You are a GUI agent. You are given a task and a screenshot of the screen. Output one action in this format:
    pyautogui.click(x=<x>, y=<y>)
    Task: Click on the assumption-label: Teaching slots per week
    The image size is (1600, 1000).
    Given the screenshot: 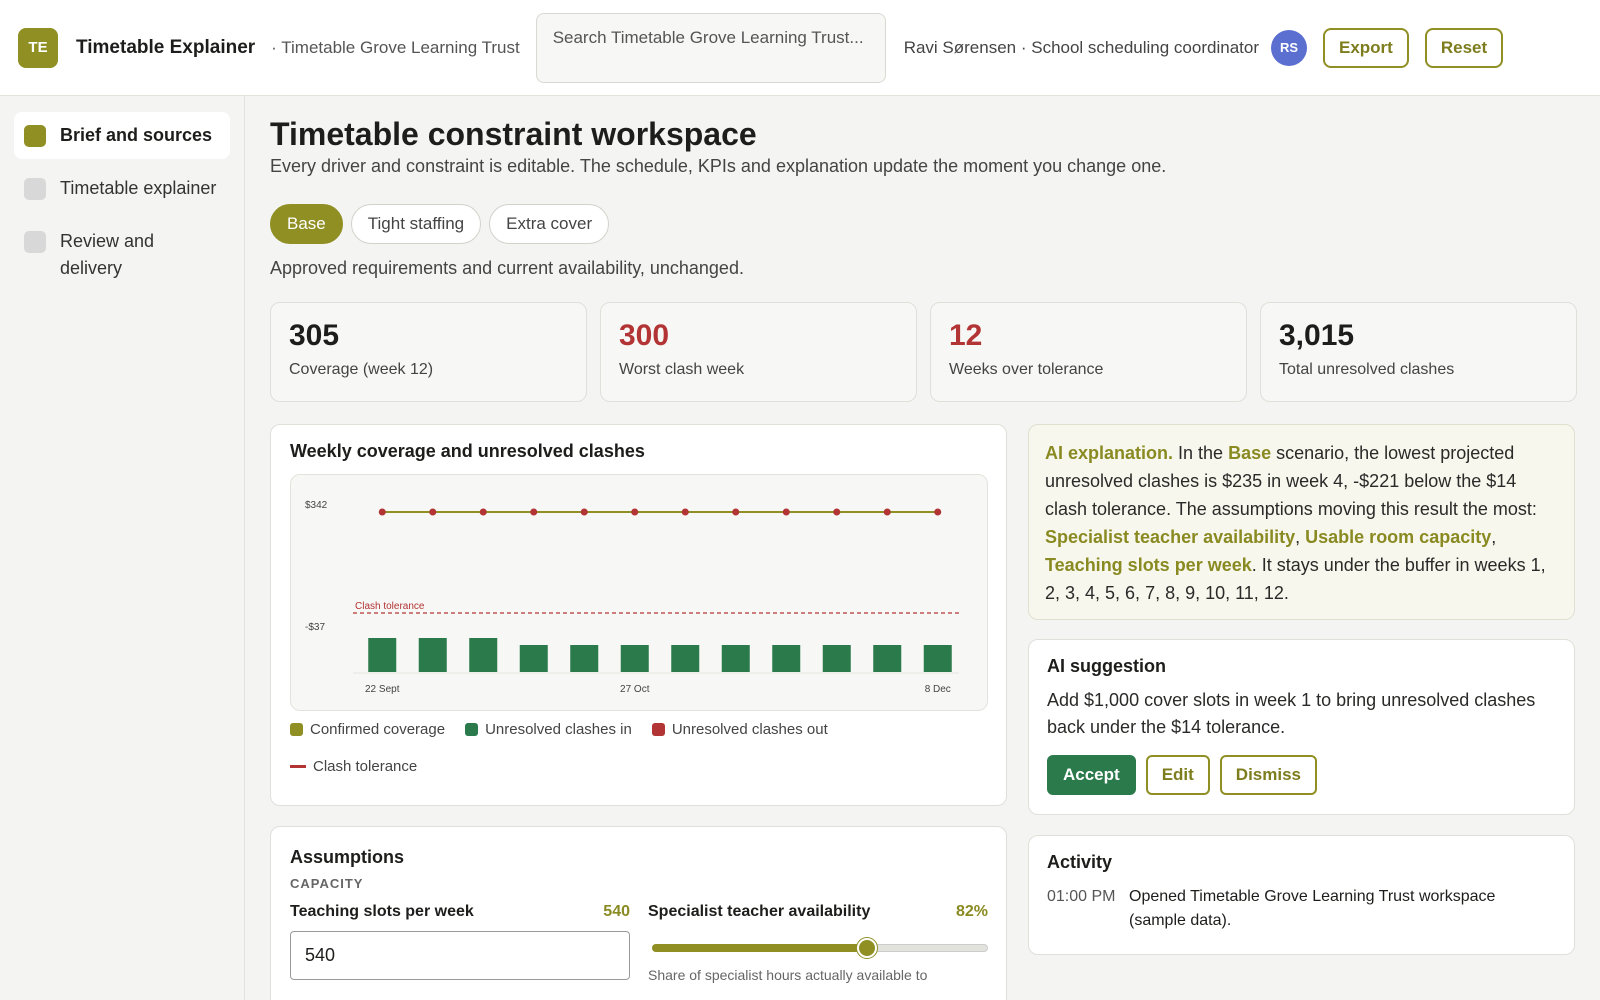 What is the action you would take?
    pyautogui.click(x=382, y=911)
    